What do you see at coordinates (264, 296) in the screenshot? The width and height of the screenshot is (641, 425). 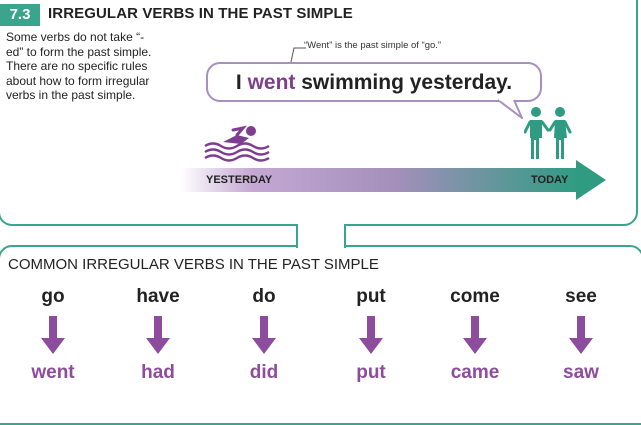 I see `verb-base: do` at bounding box center [264, 296].